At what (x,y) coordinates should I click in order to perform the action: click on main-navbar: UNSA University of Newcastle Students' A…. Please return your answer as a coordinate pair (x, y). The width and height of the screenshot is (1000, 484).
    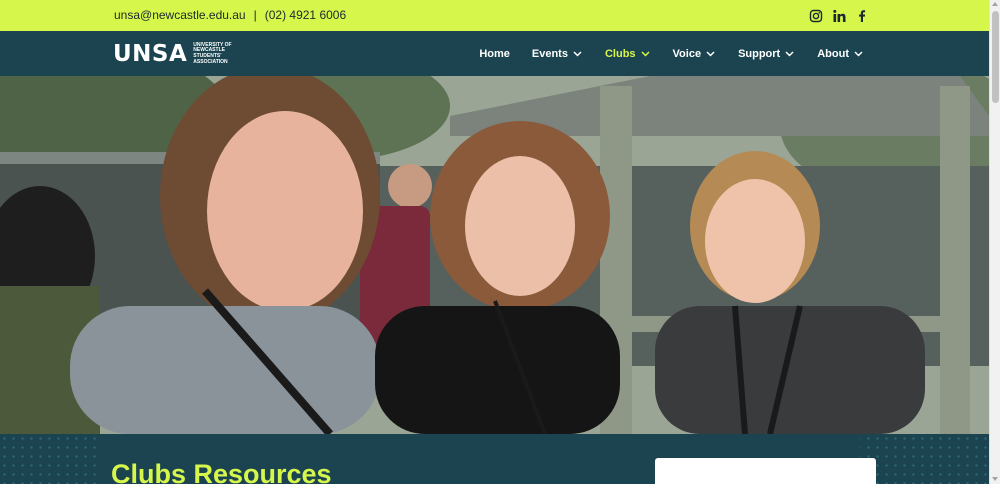
    Looking at the image, I should click on (494, 53).